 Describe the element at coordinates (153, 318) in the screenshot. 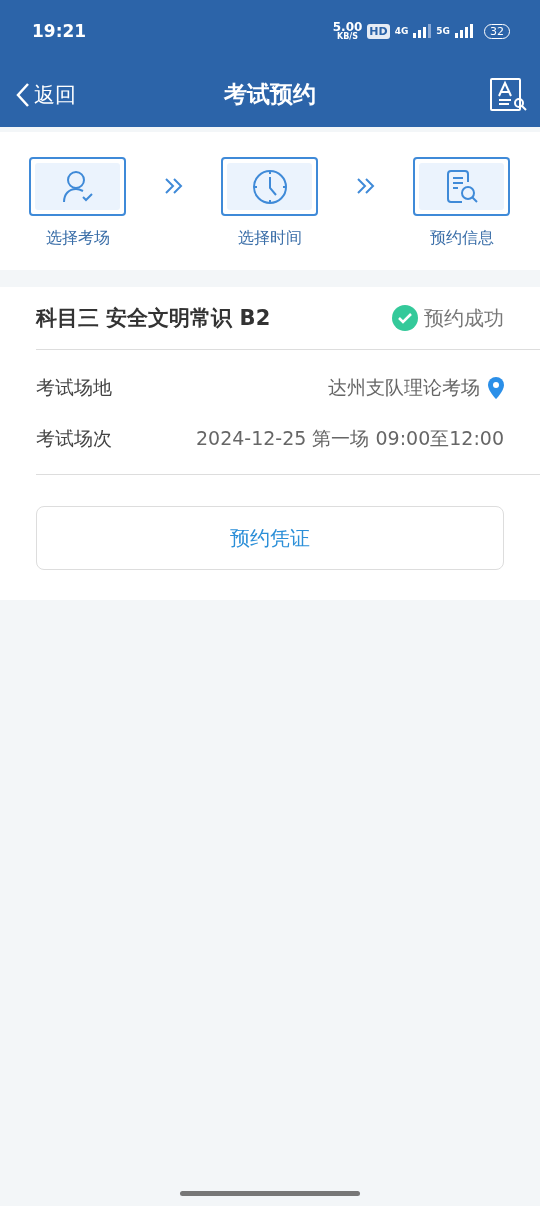

I see `subject-title: 科目三 安全文明常识 B2` at that location.